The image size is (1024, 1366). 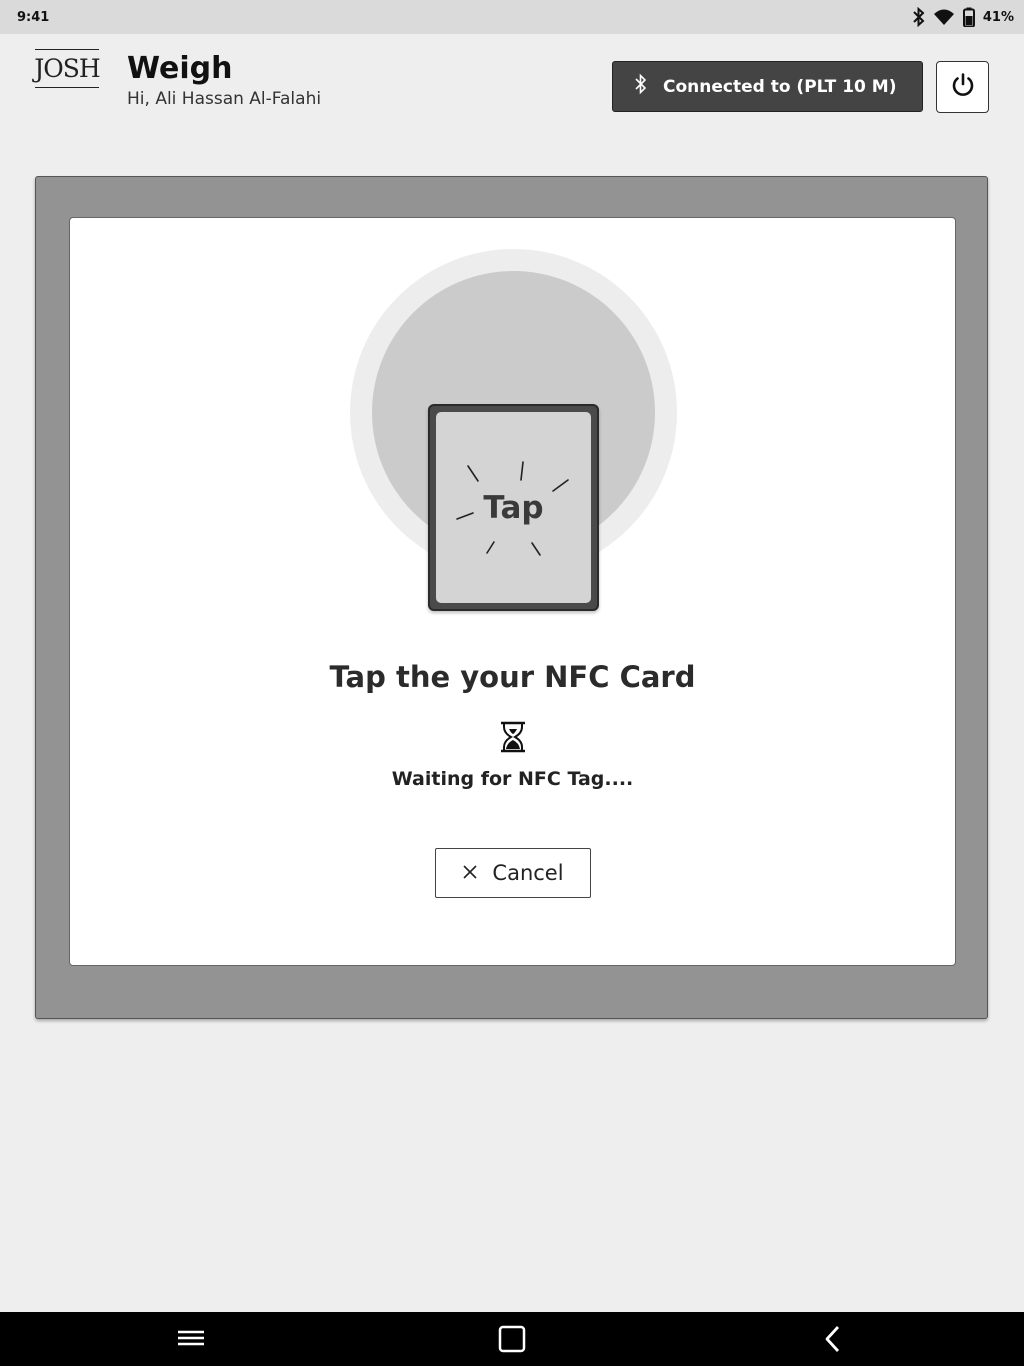 I want to click on back-button, so click(x=833, y=1339).